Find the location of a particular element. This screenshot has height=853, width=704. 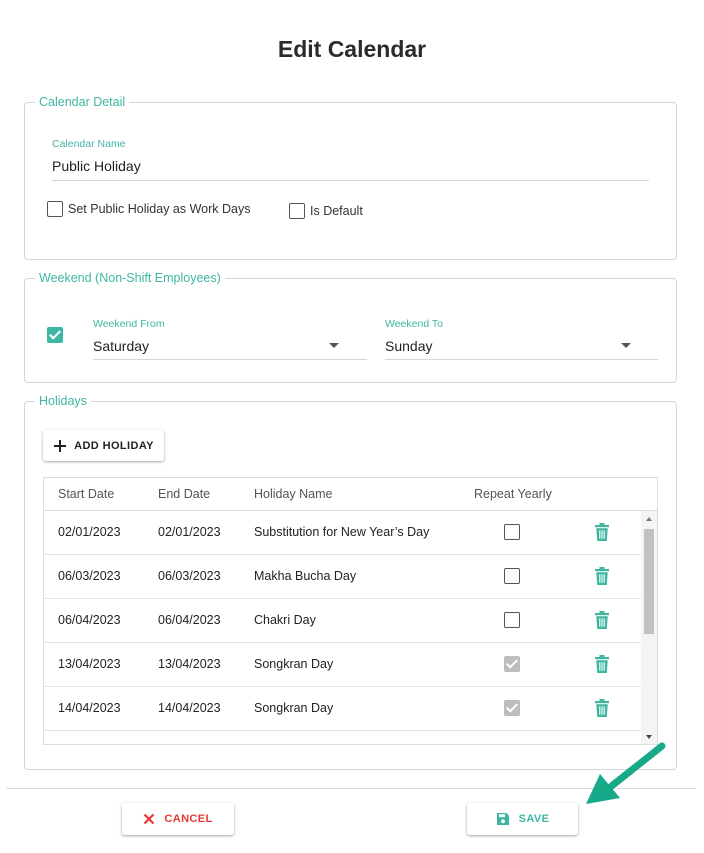

calendar-name-underline is located at coordinates (350, 180).